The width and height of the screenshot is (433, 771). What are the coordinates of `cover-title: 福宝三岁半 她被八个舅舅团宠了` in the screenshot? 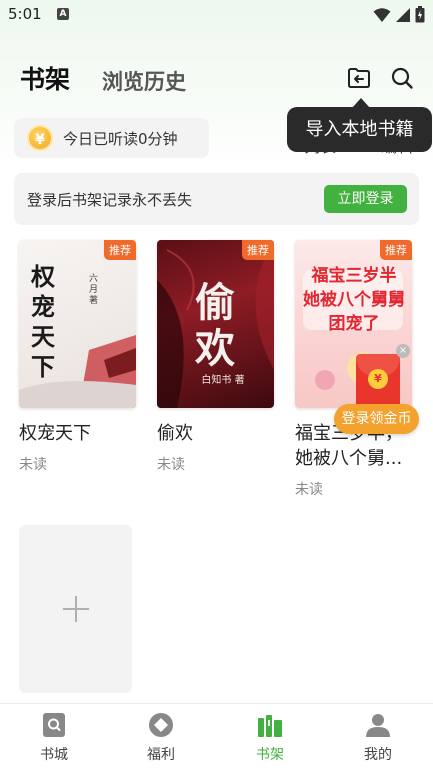 It's located at (354, 300).